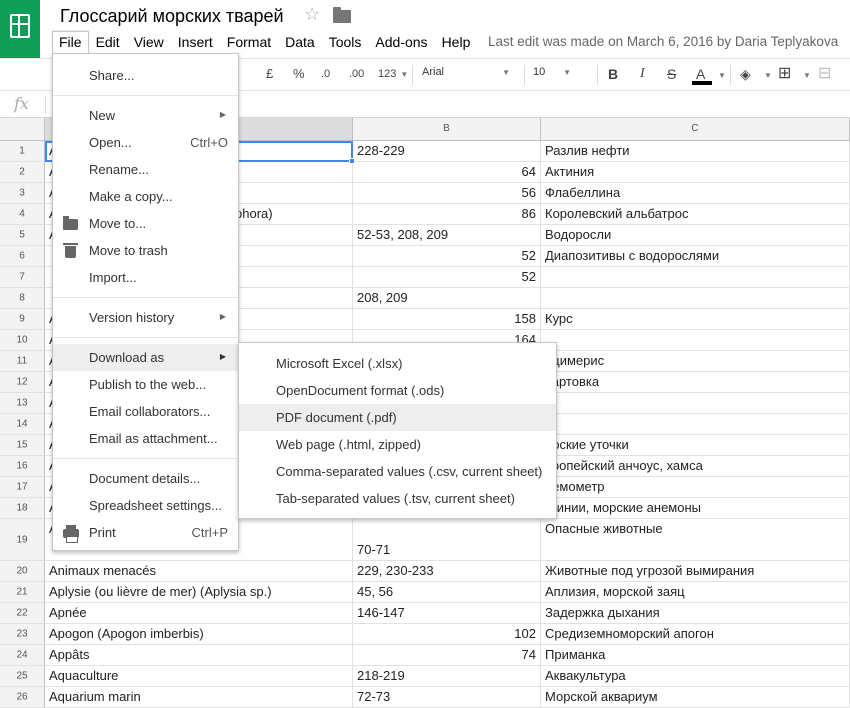  What do you see at coordinates (397, 363) in the screenshot?
I see `download-xlsx: Microsoft Excel (.xlsx)` at bounding box center [397, 363].